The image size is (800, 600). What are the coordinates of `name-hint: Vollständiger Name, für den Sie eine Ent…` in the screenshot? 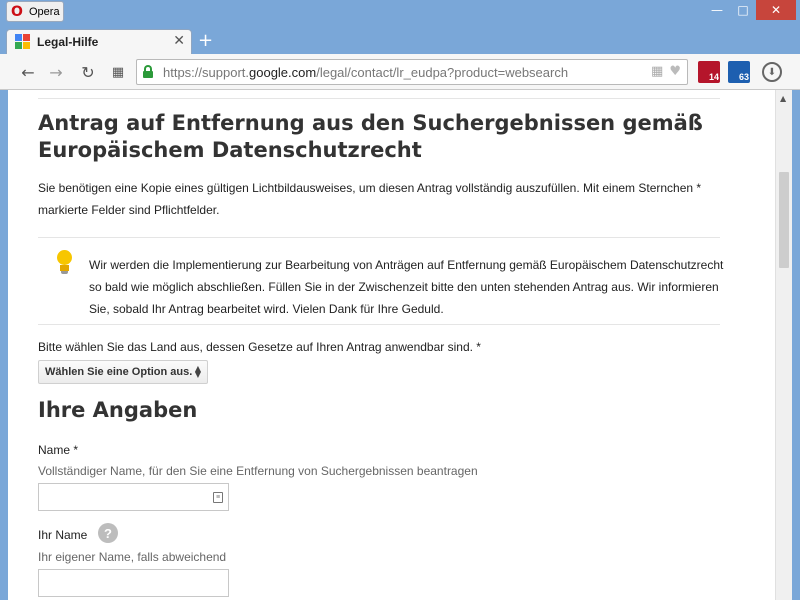 It's located at (258, 471).